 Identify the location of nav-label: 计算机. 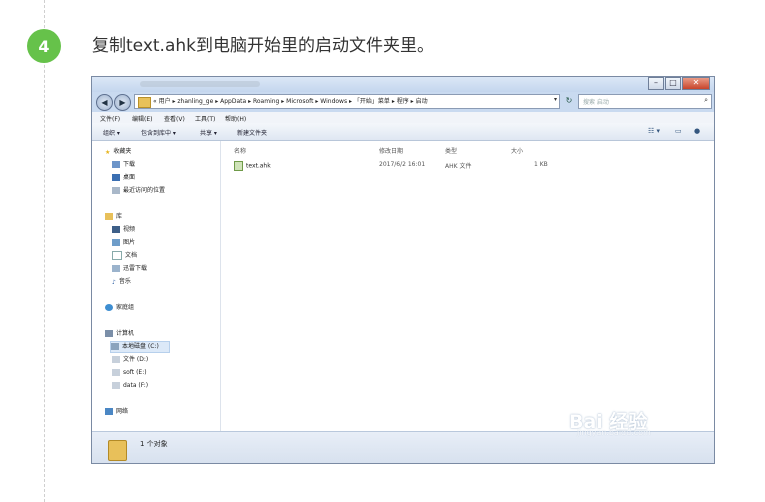
(125, 333).